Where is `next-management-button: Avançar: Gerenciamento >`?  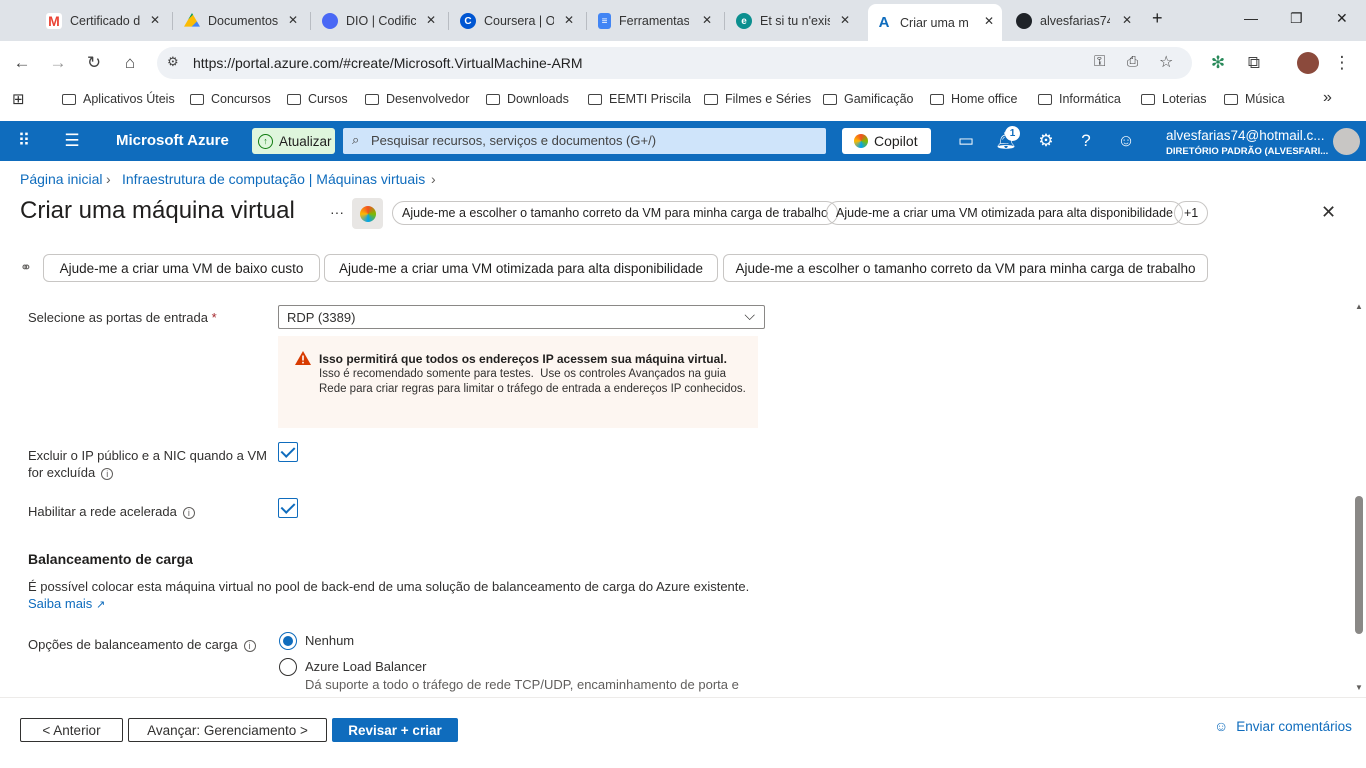 next-management-button: Avançar: Gerenciamento > is located at coordinates (227, 730).